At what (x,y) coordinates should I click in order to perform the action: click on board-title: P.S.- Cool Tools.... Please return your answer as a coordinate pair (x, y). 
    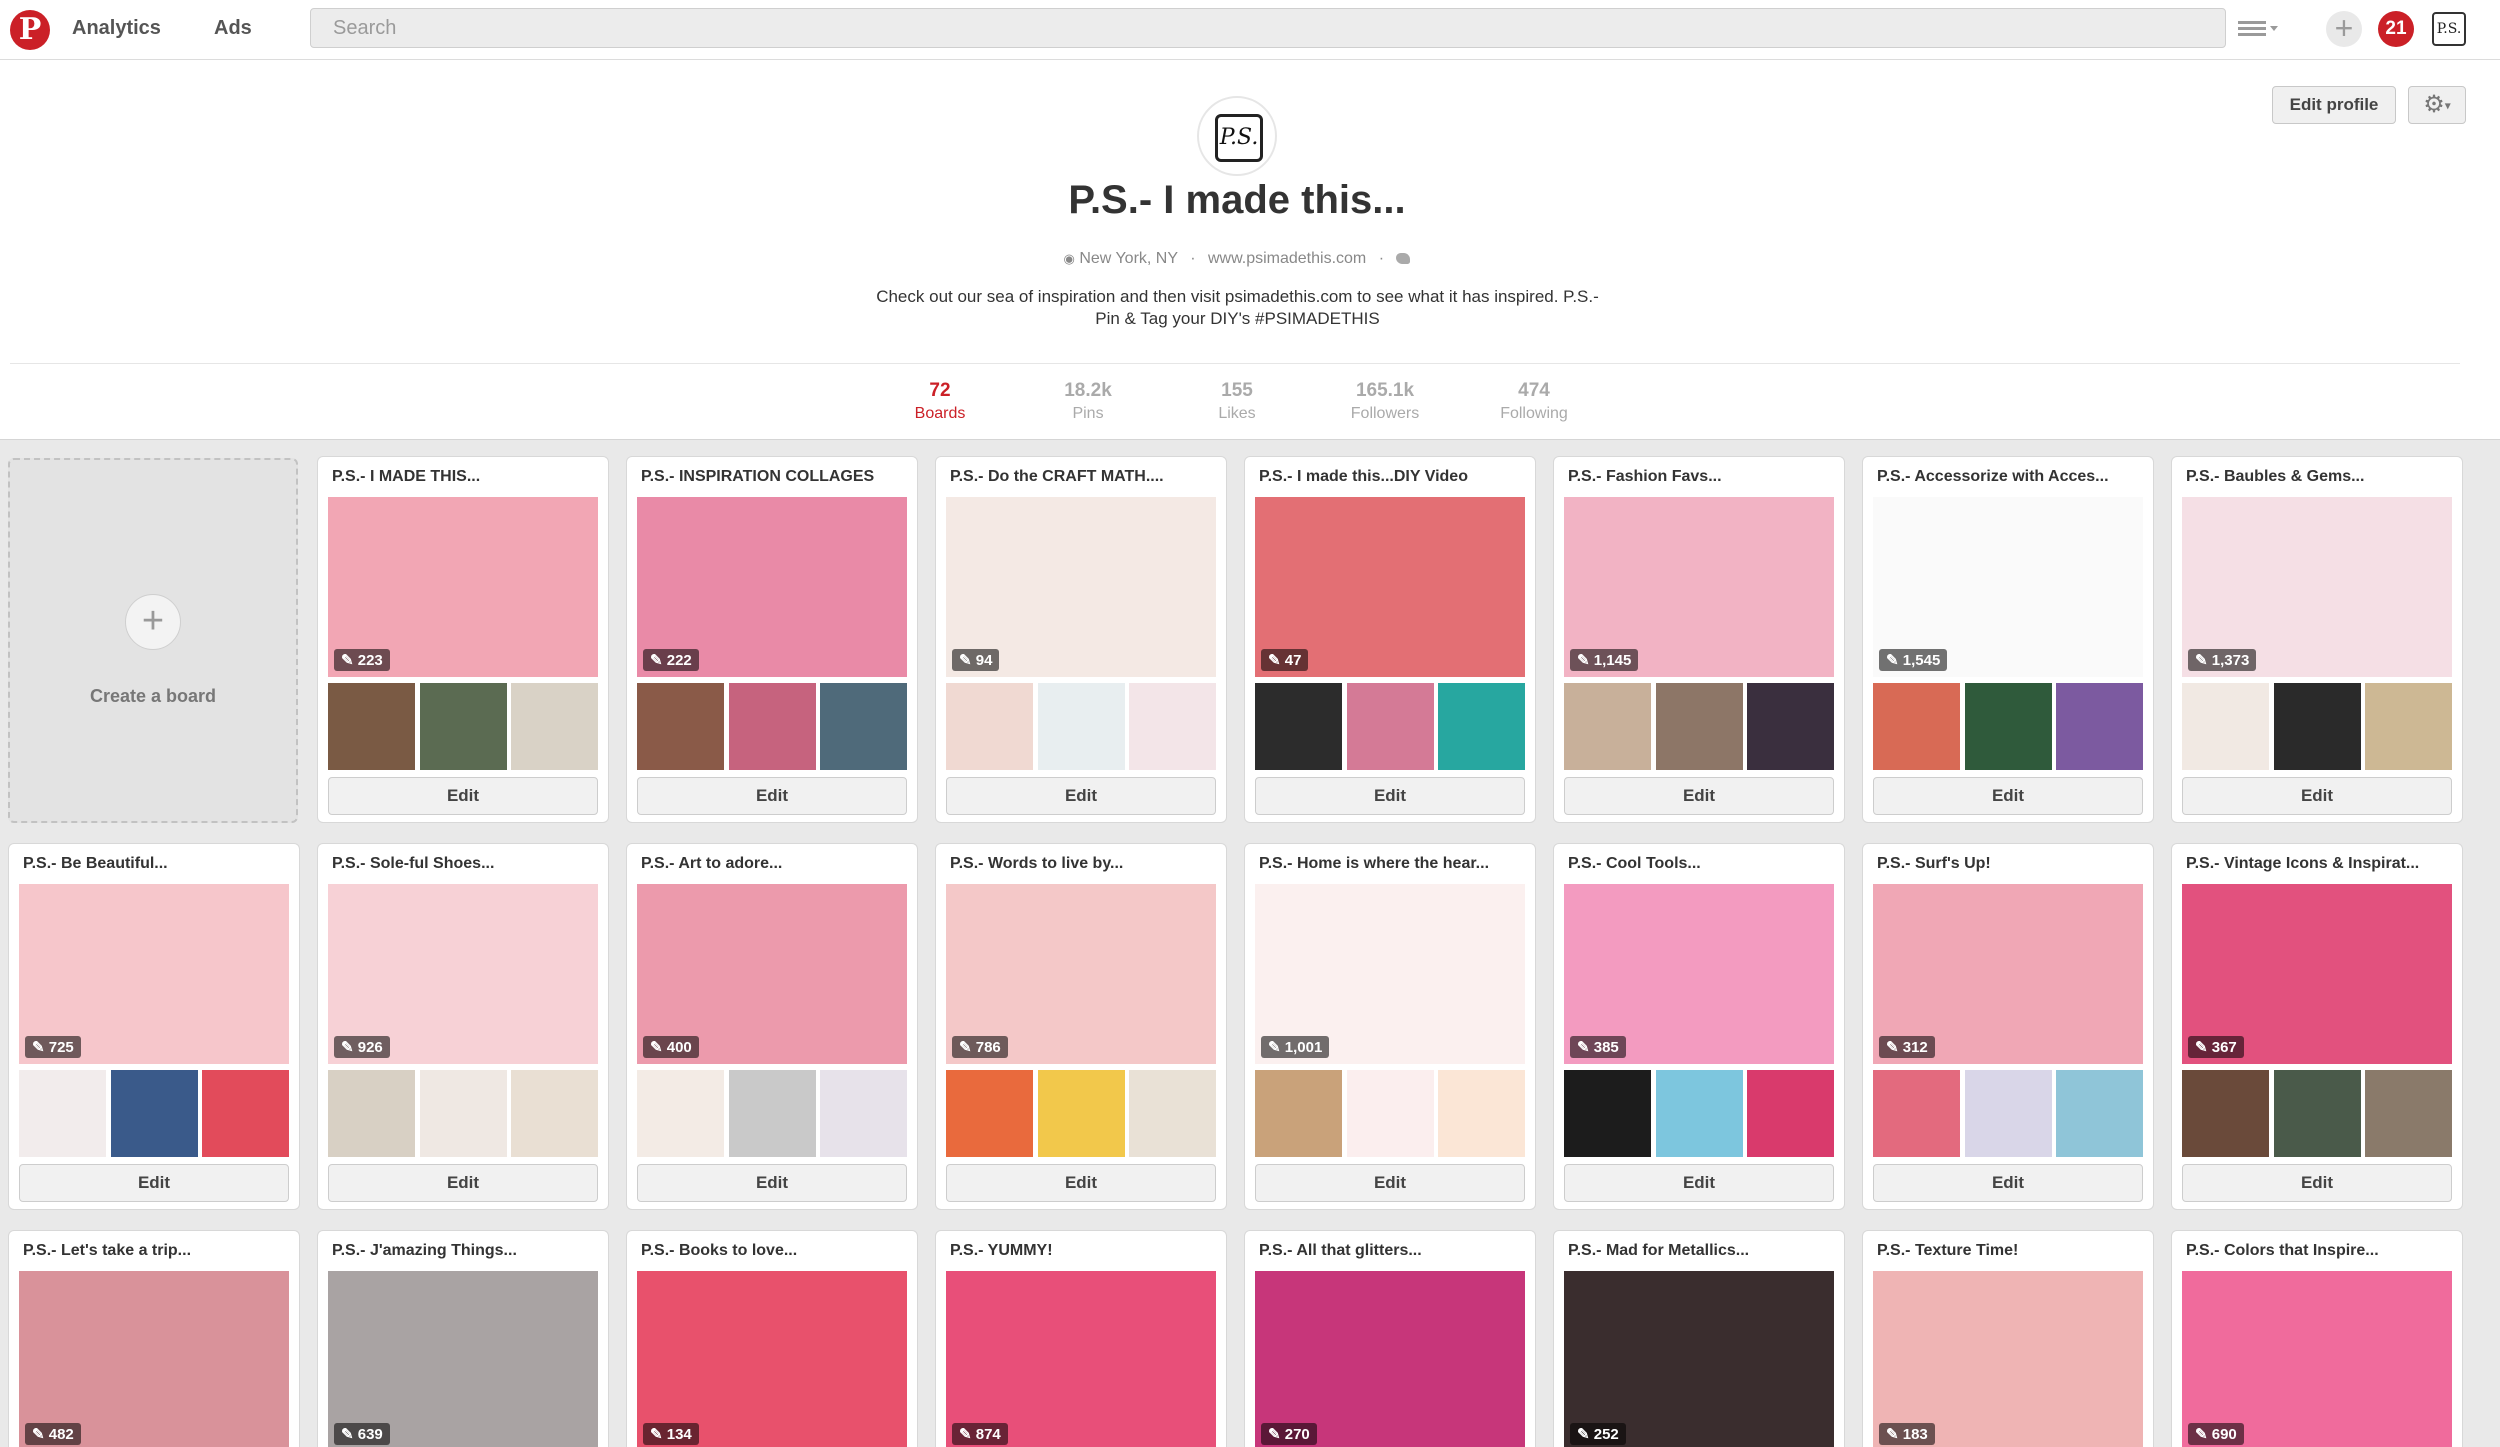
    Looking at the image, I should click on (1701, 864).